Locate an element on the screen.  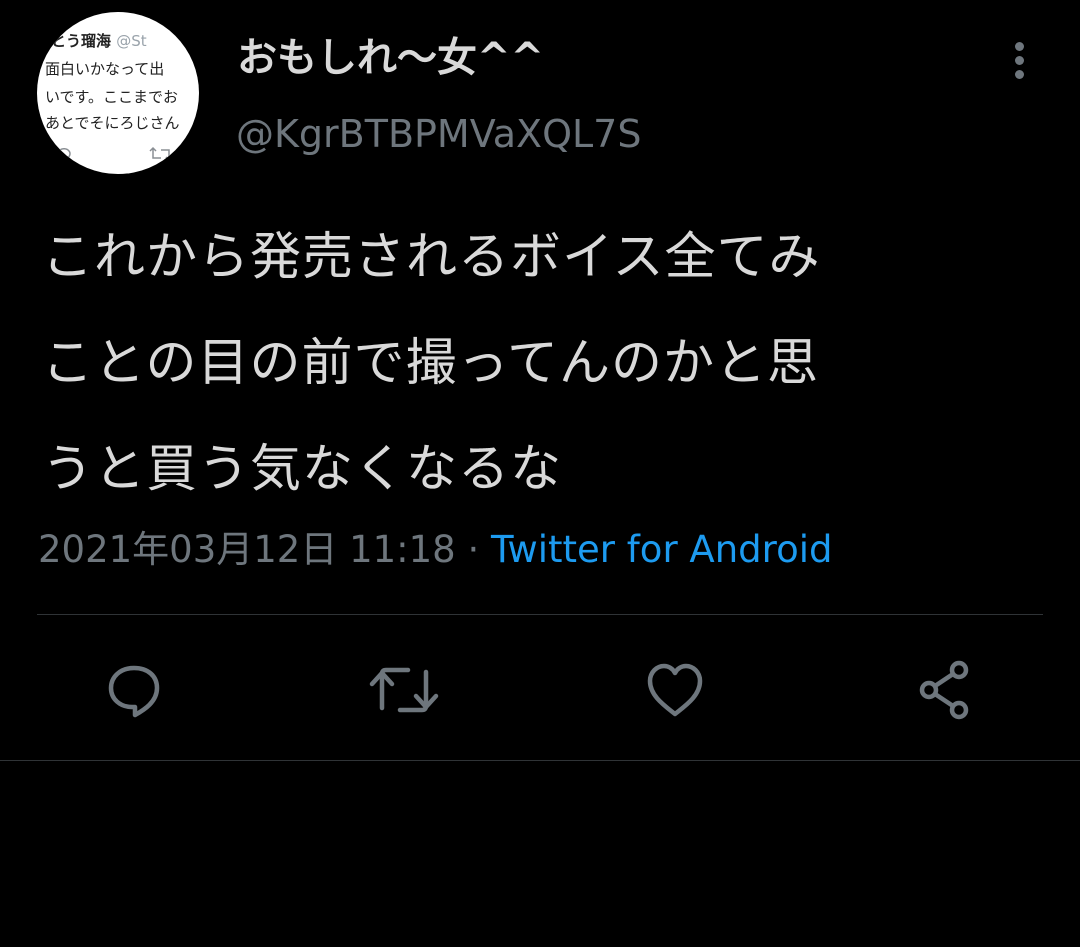
tweet-meta: 2021年03月12日 11:18 · Twitter for Android is located at coordinates (435, 550).